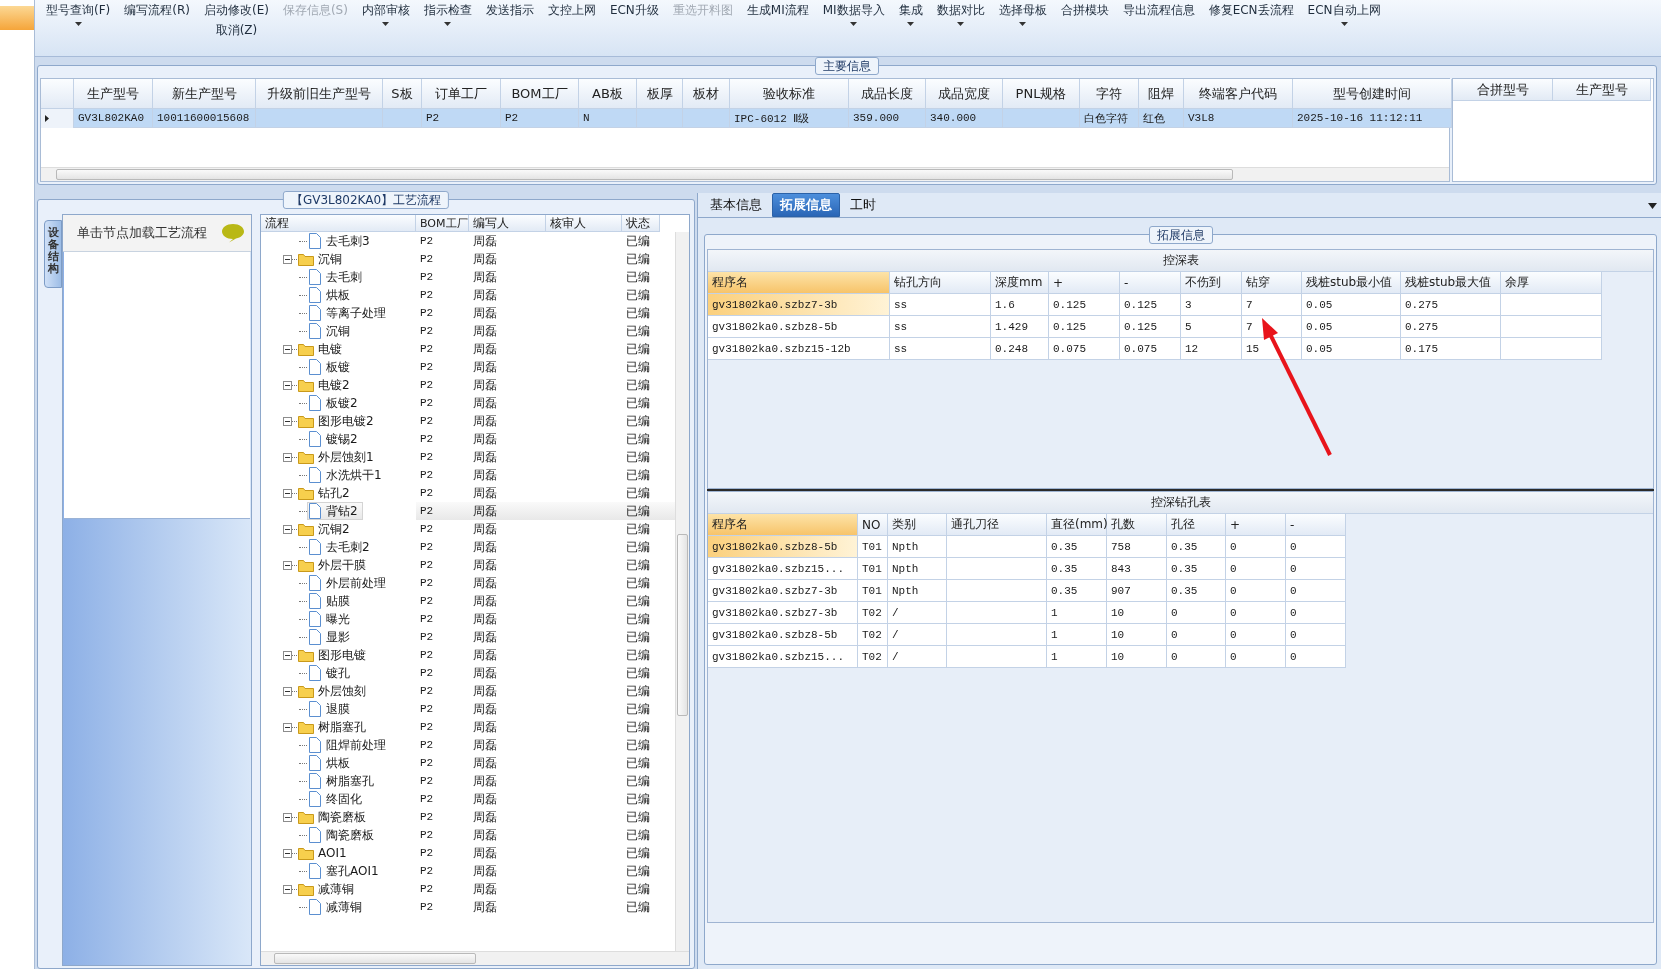 This screenshot has height=969, width=1661. Describe the element at coordinates (331, 601) in the screenshot. I see `tree-node: 贴膜` at that location.